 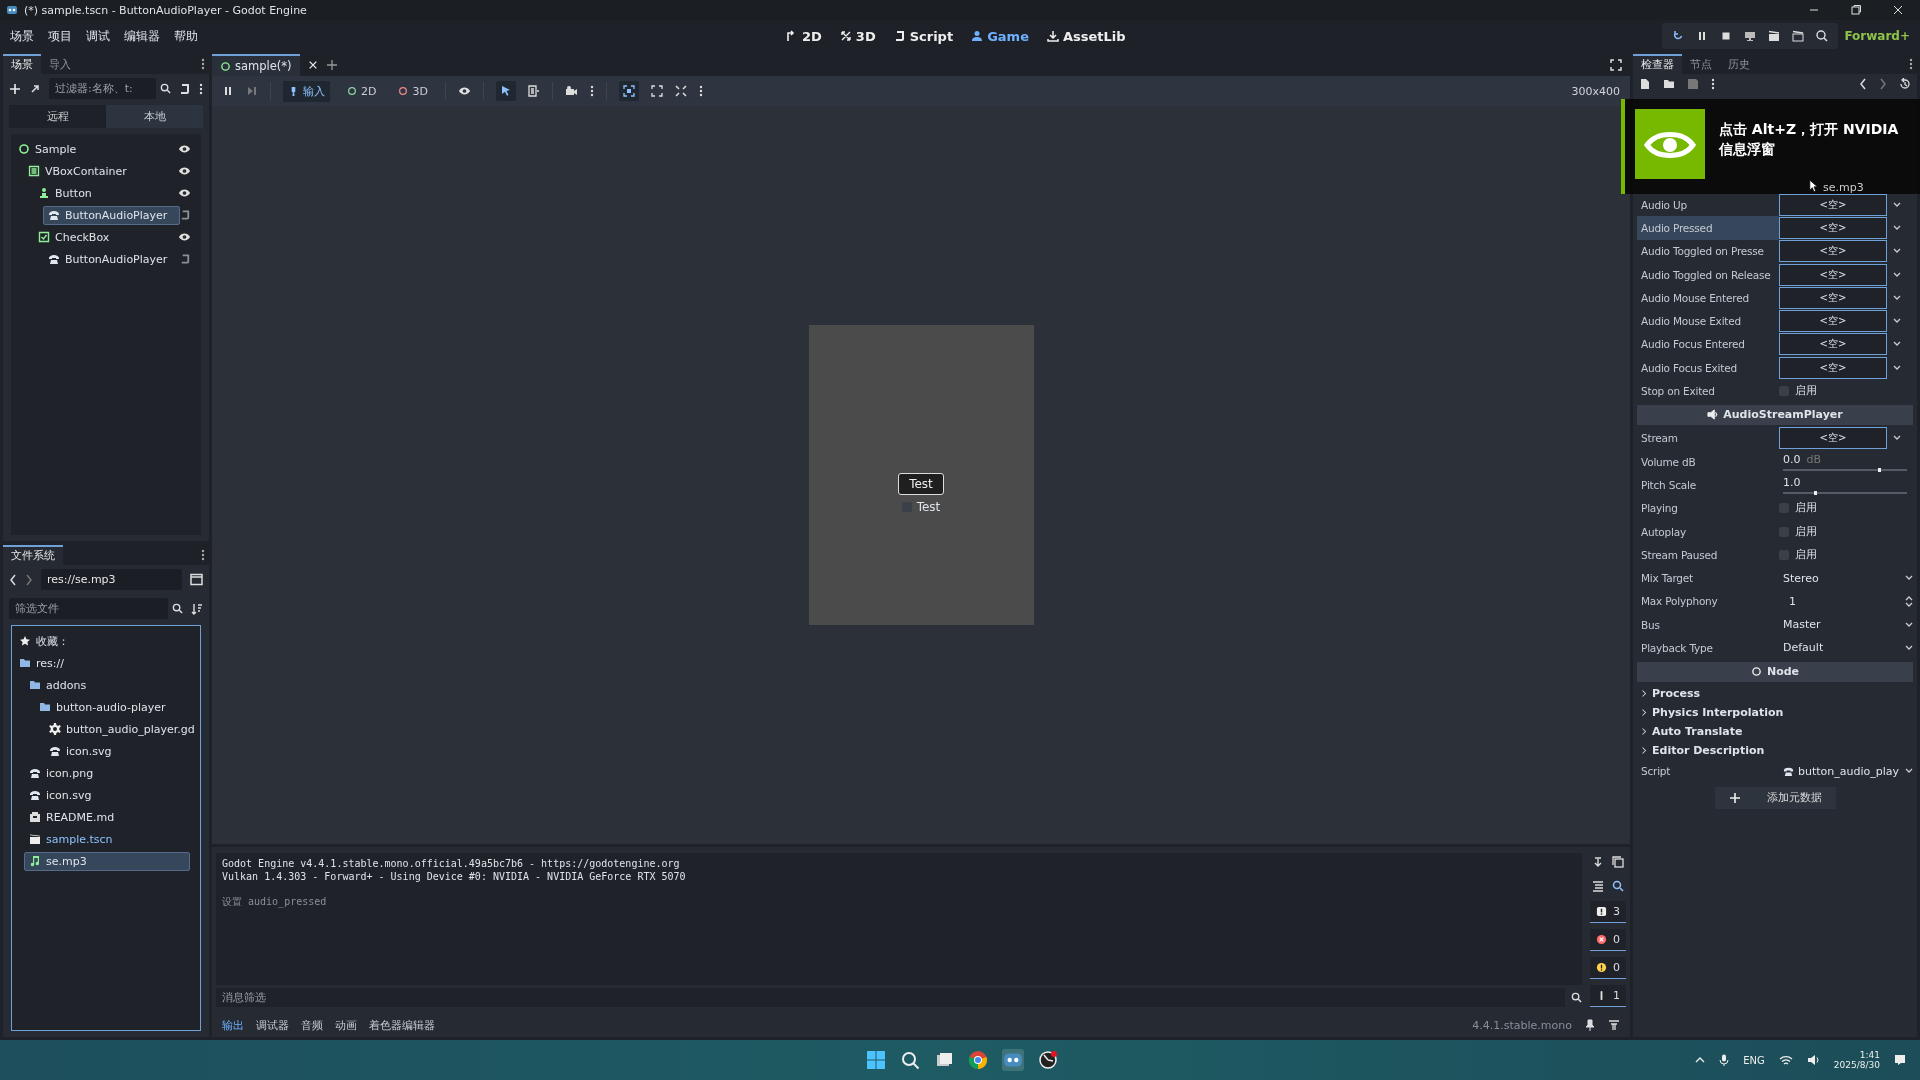 What do you see at coordinates (233, 1025) in the screenshot?
I see `bottom-panel-tab: 输出` at bounding box center [233, 1025].